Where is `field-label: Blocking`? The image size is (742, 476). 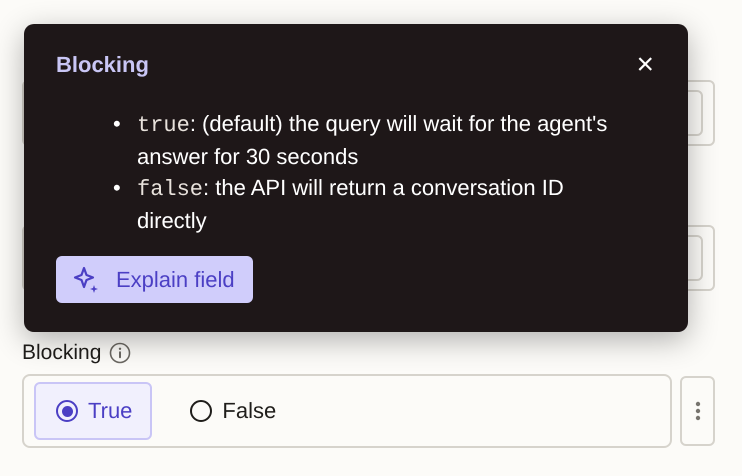 field-label: Blocking is located at coordinates (62, 353).